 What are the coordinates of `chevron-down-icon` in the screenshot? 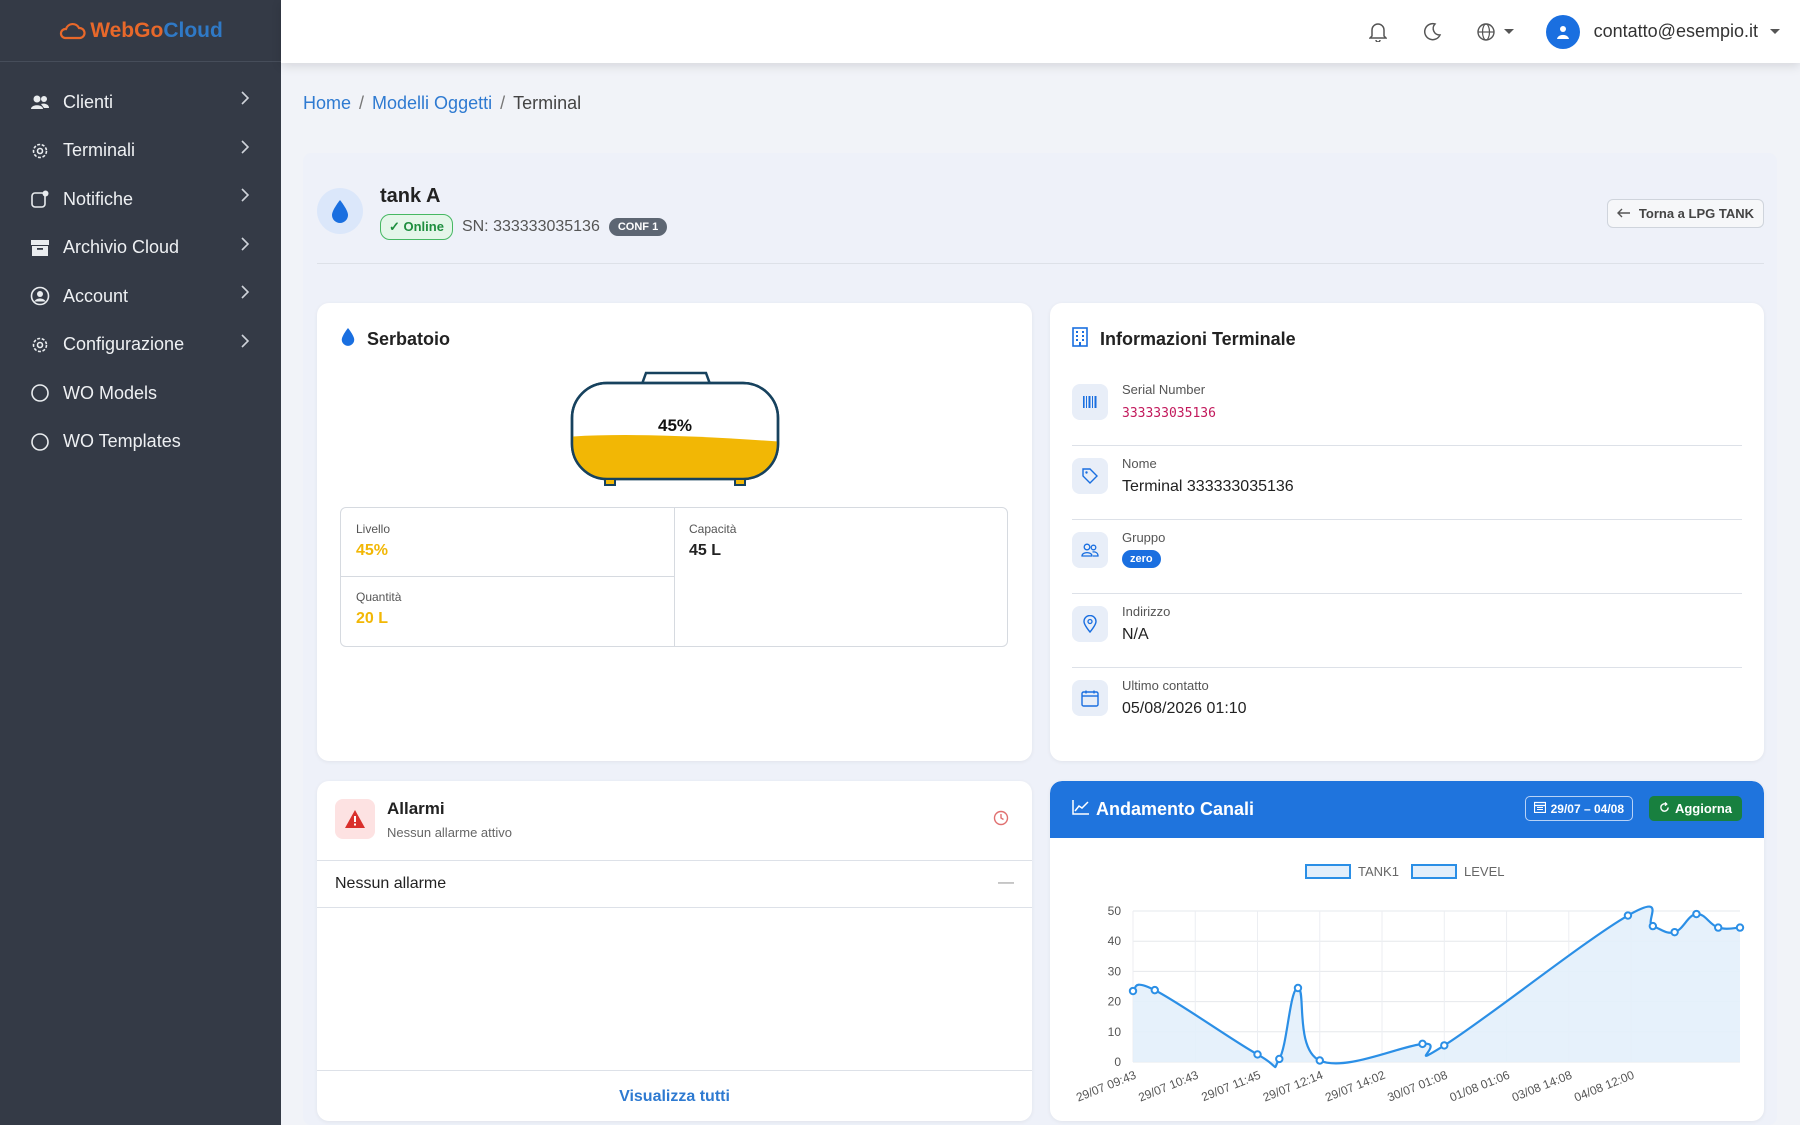 It's located at (1775, 31).